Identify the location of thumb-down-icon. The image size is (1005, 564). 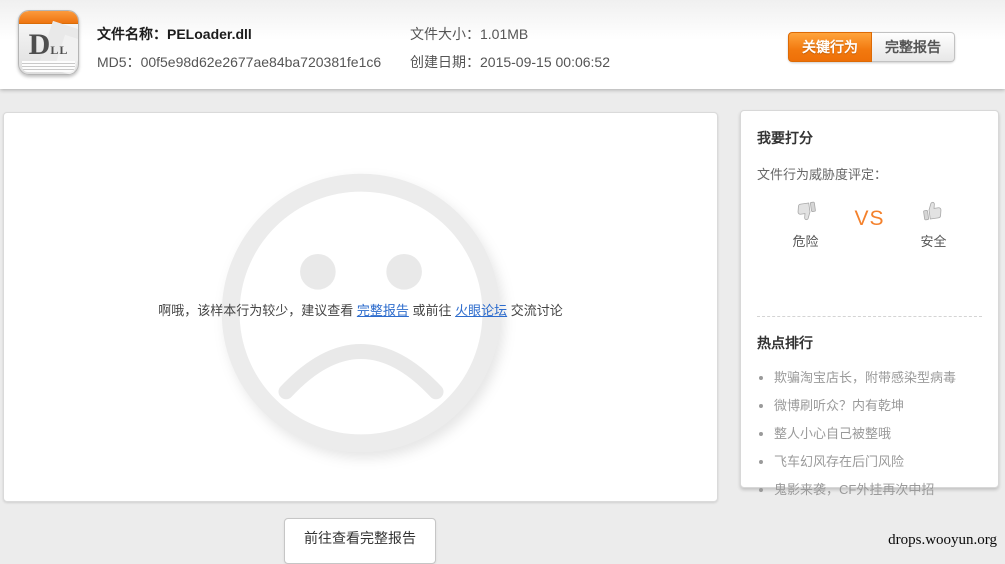
(805, 213).